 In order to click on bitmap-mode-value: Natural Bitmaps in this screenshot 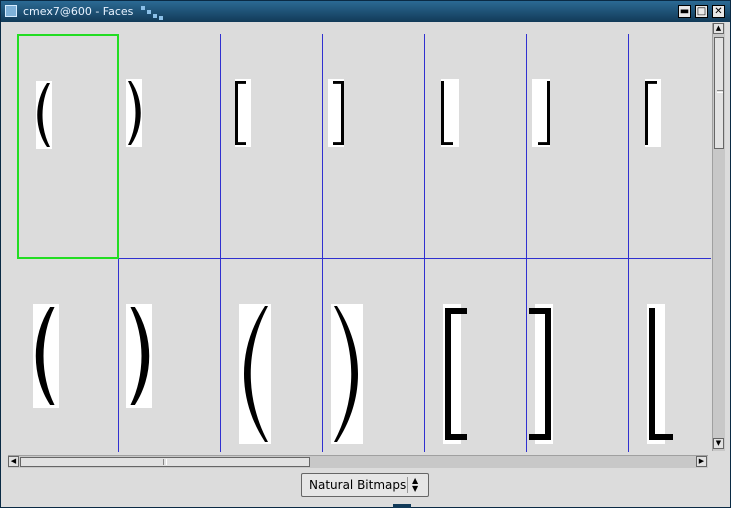, I will do `click(358, 485)`.